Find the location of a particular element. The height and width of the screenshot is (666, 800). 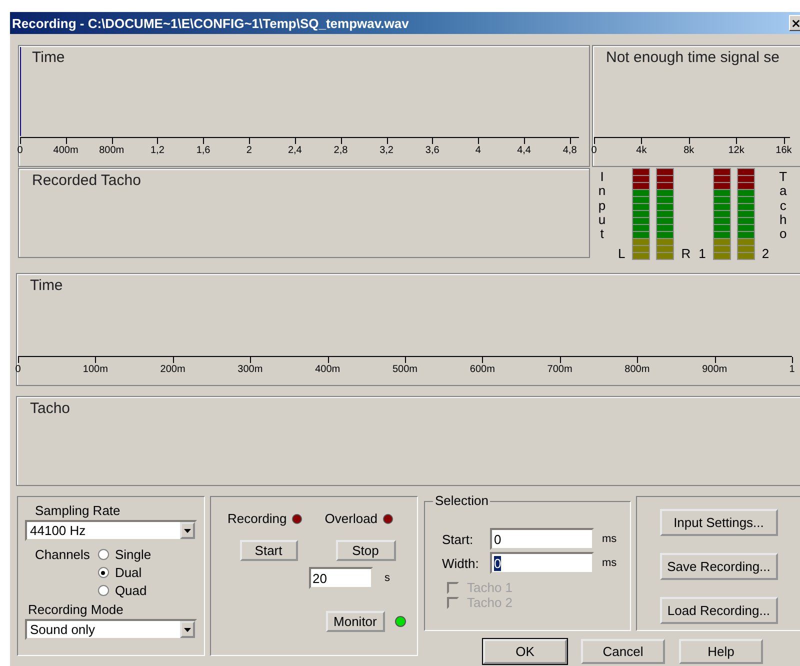

axis-label: 1,2 is located at coordinates (157, 150).